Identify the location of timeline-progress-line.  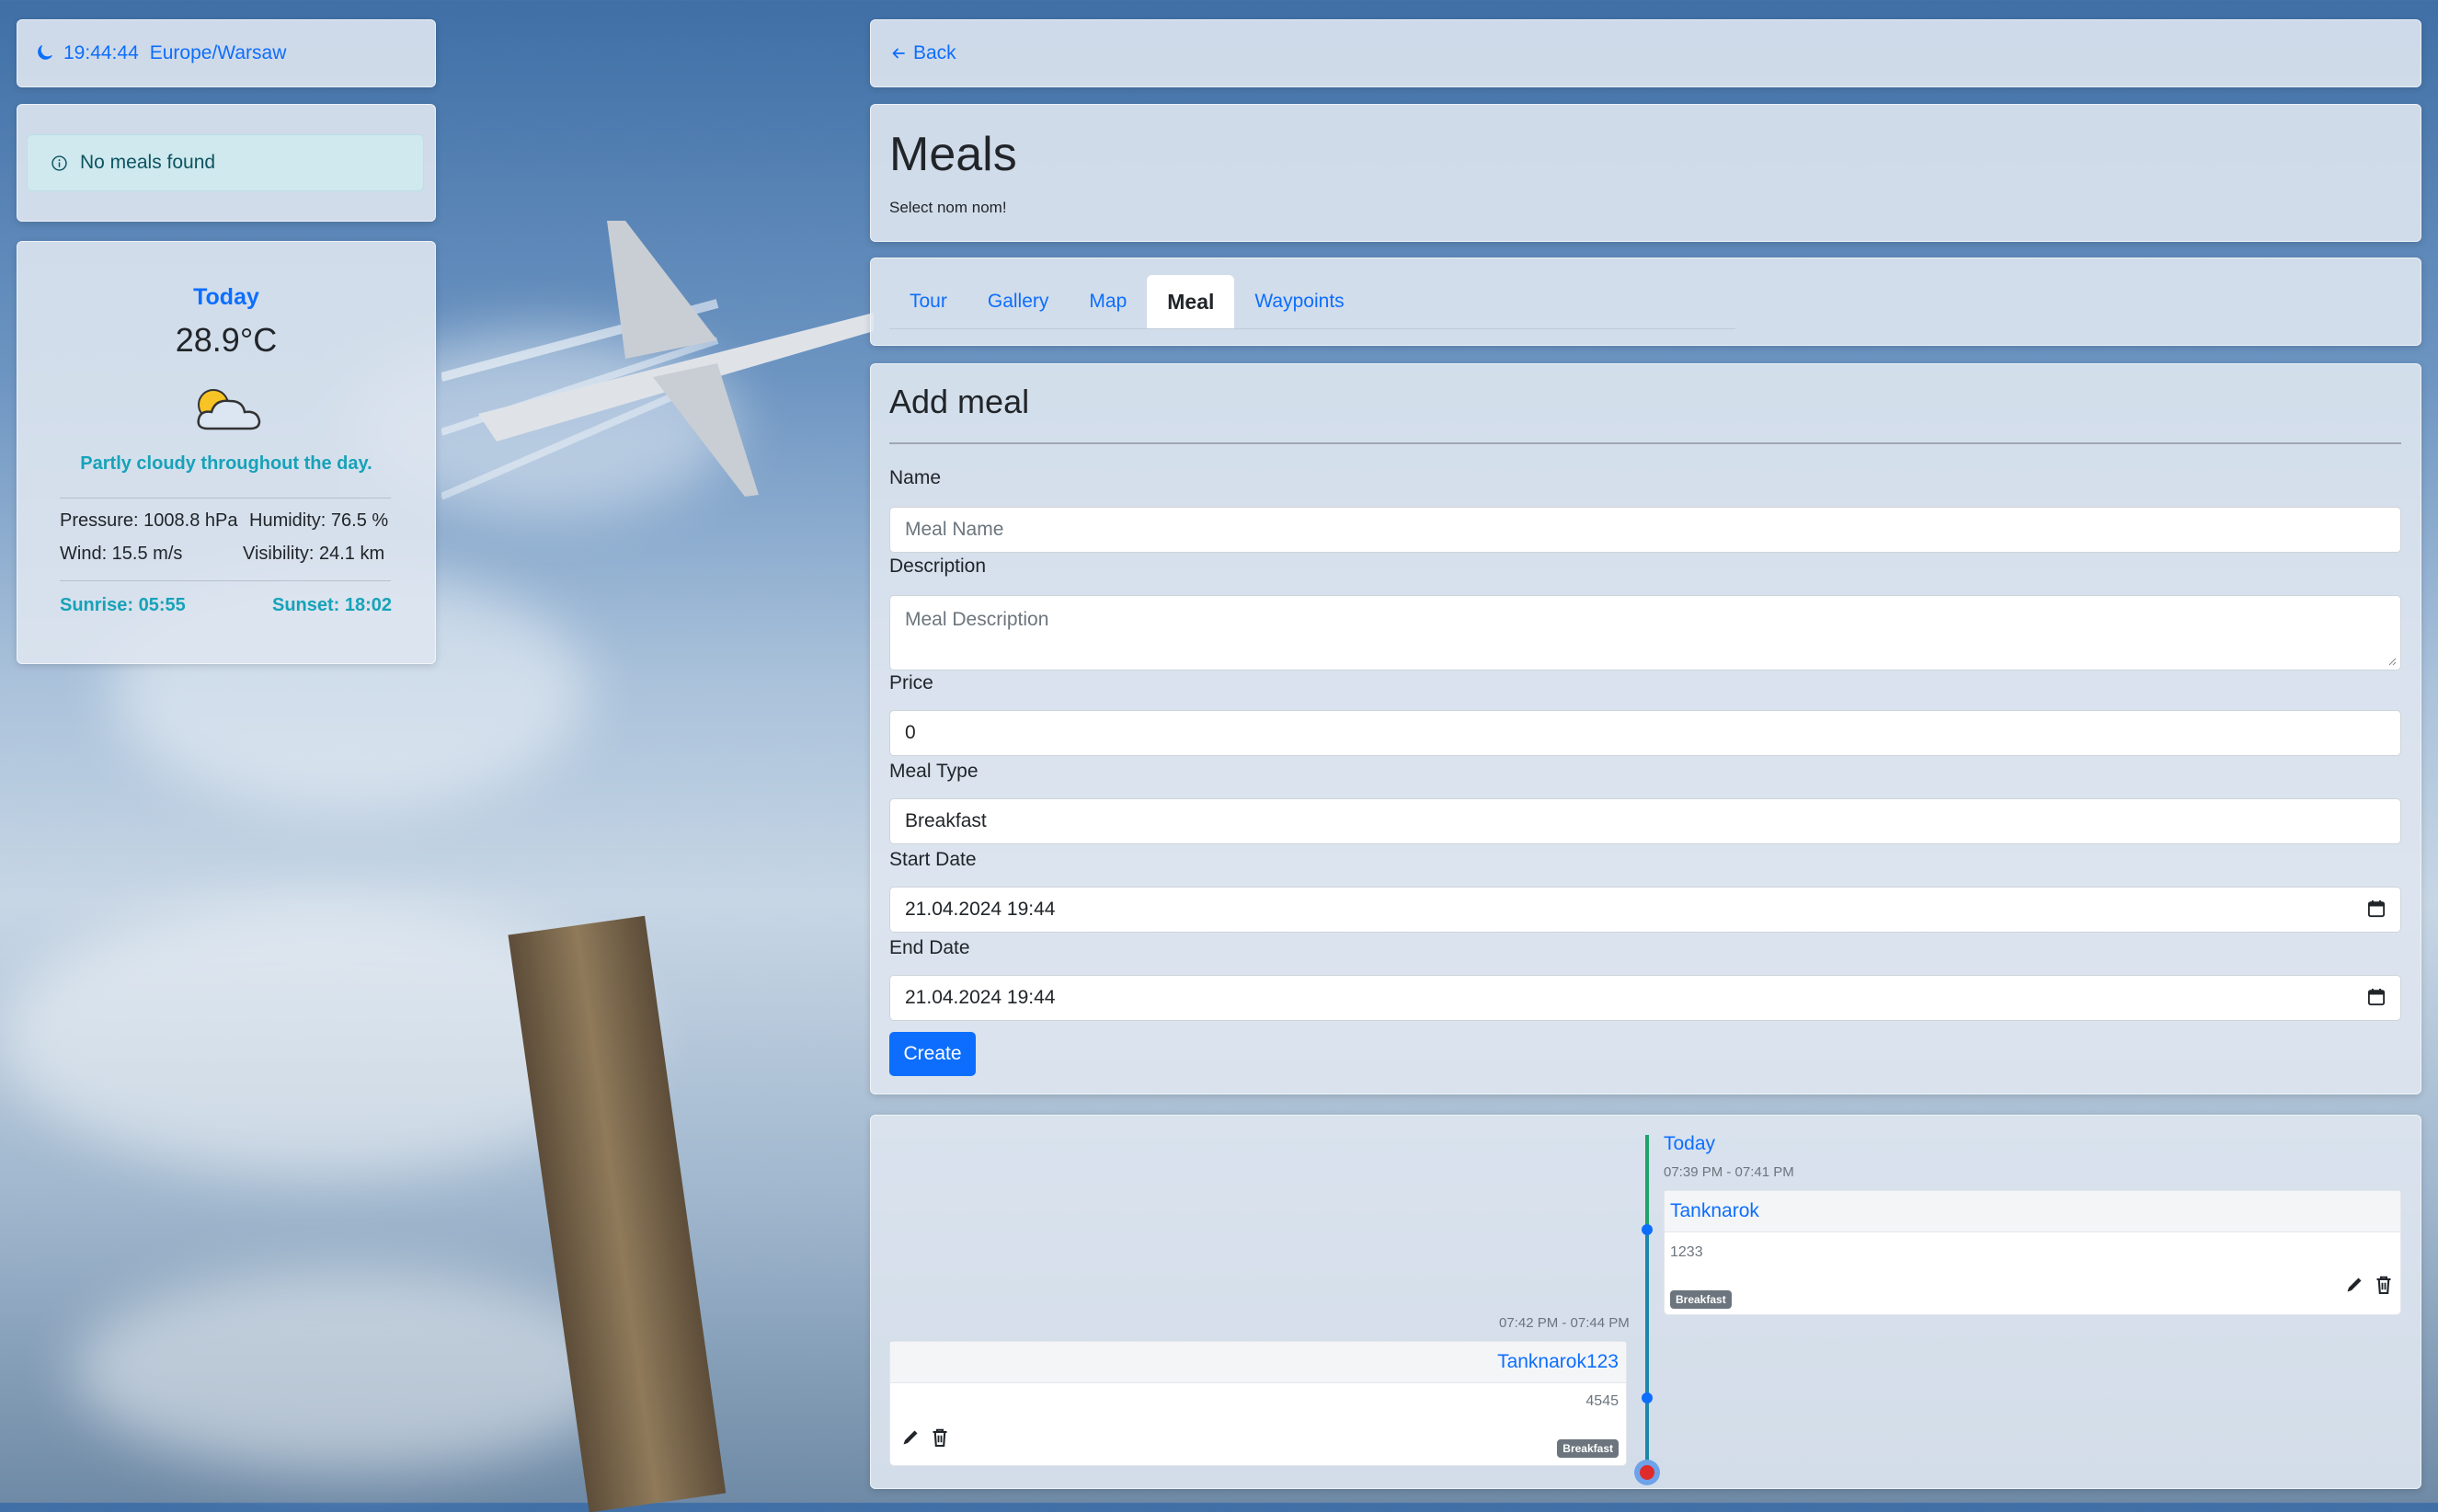
(1647, 1352).